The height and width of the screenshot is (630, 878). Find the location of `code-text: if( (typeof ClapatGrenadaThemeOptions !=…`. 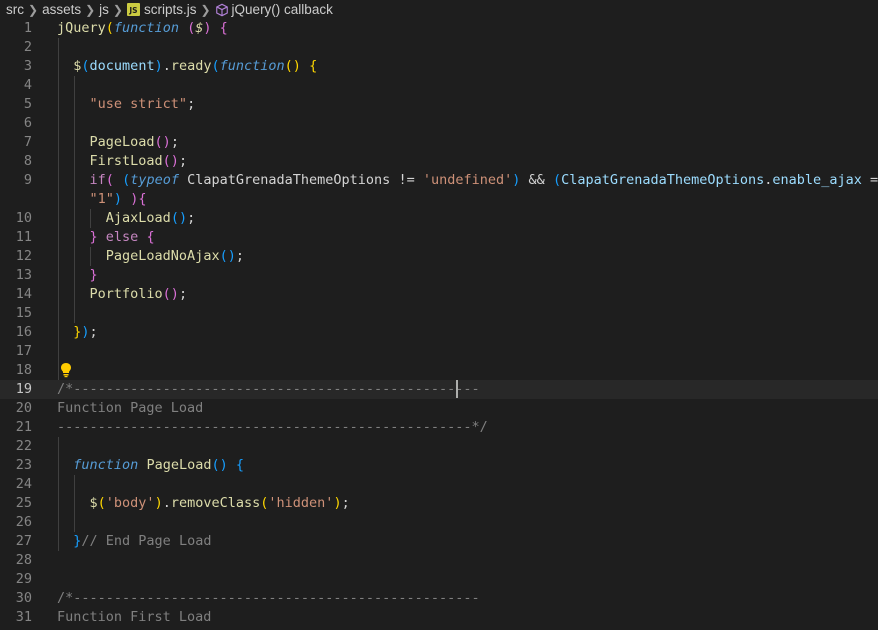

code-text: if( (typeof ClapatGrenadaThemeOptions !=… is located at coordinates (467, 180).